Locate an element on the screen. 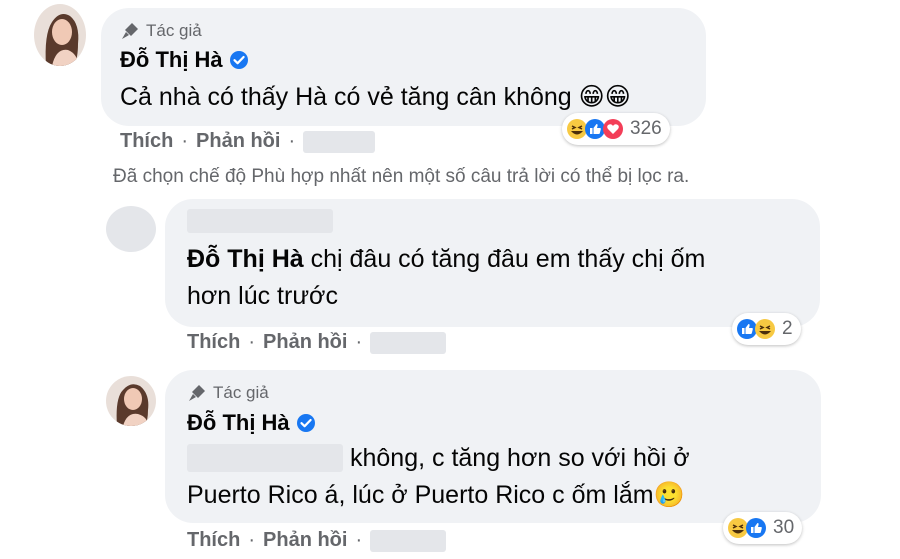 The image size is (900, 559). commenter-name-redacted is located at coordinates (260, 221).